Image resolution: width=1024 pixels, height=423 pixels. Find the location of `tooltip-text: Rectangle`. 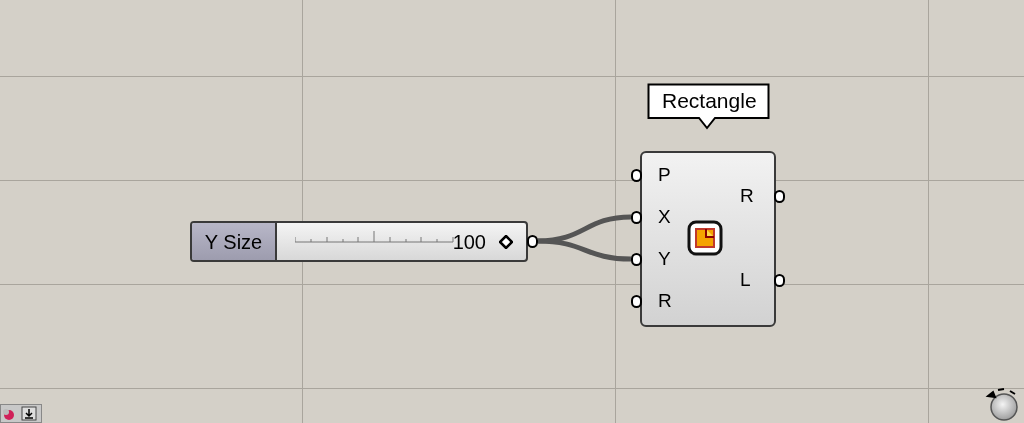

tooltip-text: Rectangle is located at coordinates (708, 101).